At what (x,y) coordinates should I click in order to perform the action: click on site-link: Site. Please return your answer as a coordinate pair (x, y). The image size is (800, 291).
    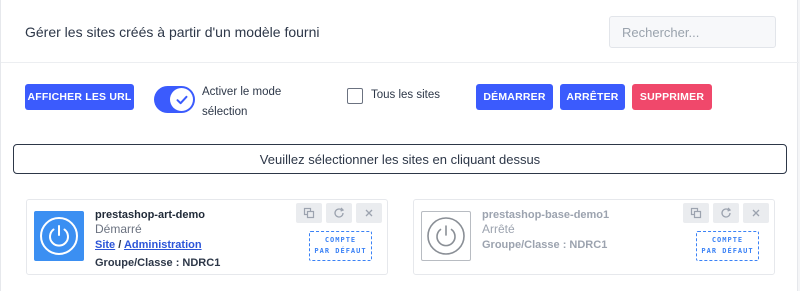
    Looking at the image, I should click on (105, 245).